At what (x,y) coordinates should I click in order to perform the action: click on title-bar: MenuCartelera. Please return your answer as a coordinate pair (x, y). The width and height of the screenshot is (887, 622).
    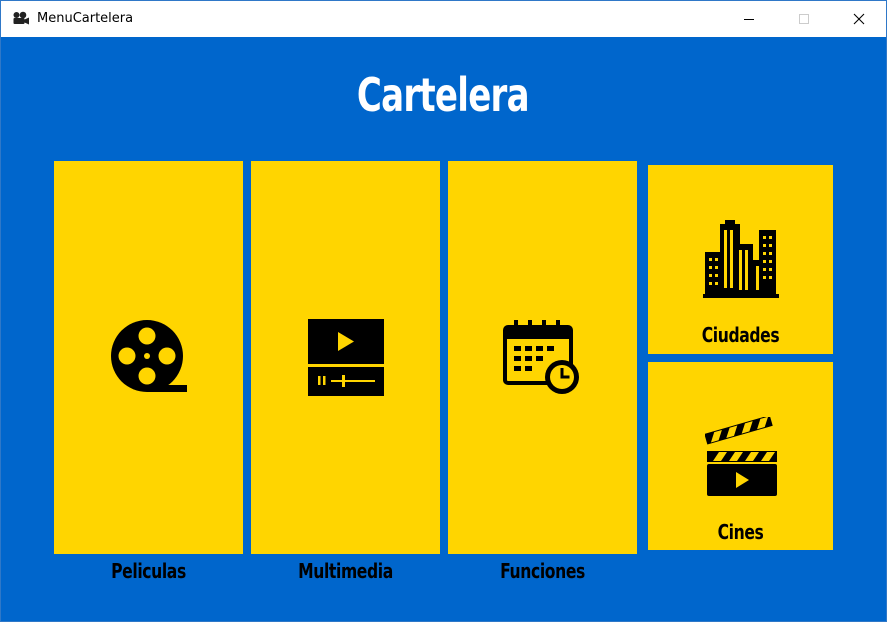
    Looking at the image, I should click on (443, 19).